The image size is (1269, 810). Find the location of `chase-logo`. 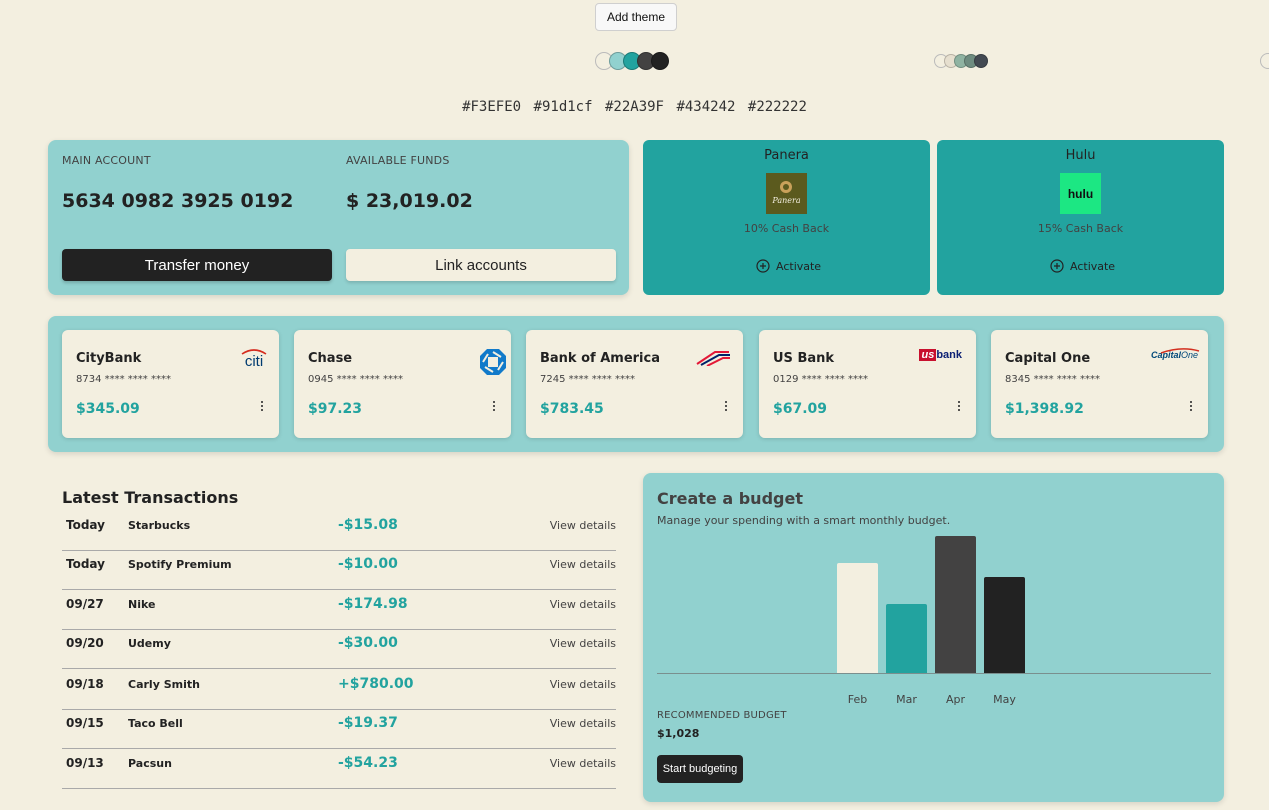

chase-logo is located at coordinates (493, 364).